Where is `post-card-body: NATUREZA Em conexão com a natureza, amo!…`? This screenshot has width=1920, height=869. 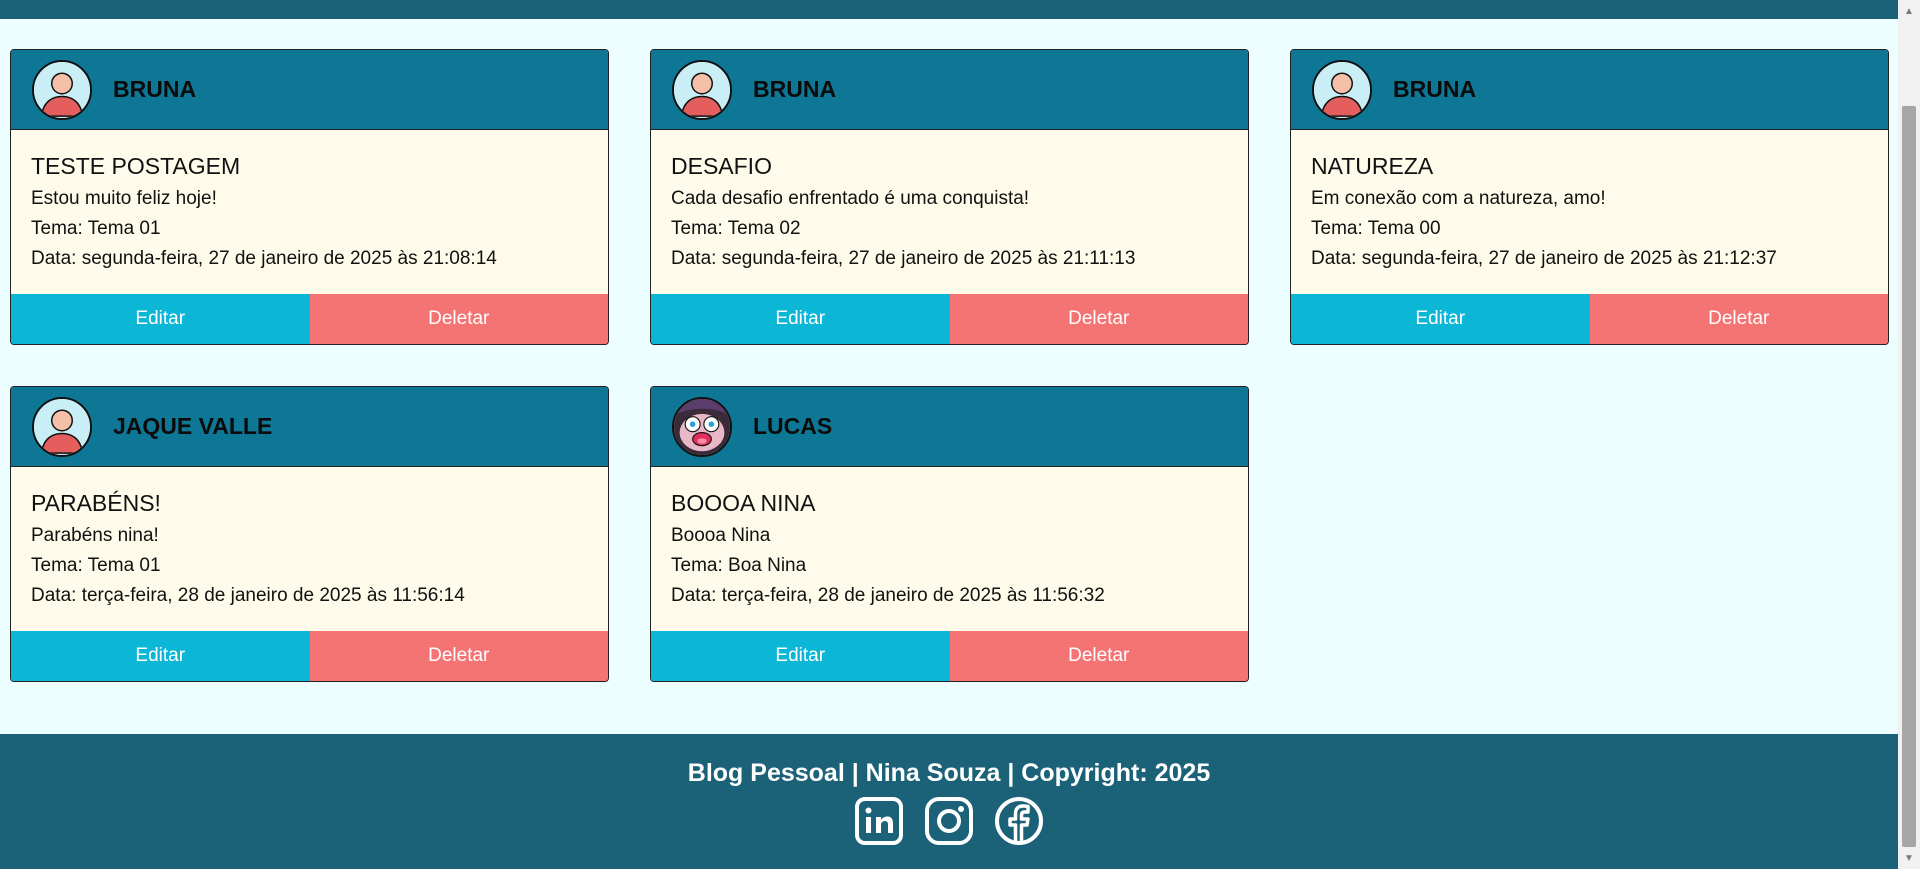 post-card-body: NATUREZA Em conexão com a natureza, amo!… is located at coordinates (1589, 212).